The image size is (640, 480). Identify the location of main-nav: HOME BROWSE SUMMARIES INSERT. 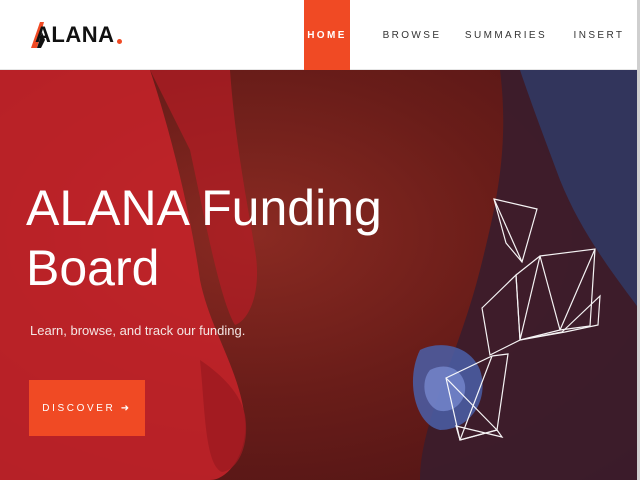
(472, 35).